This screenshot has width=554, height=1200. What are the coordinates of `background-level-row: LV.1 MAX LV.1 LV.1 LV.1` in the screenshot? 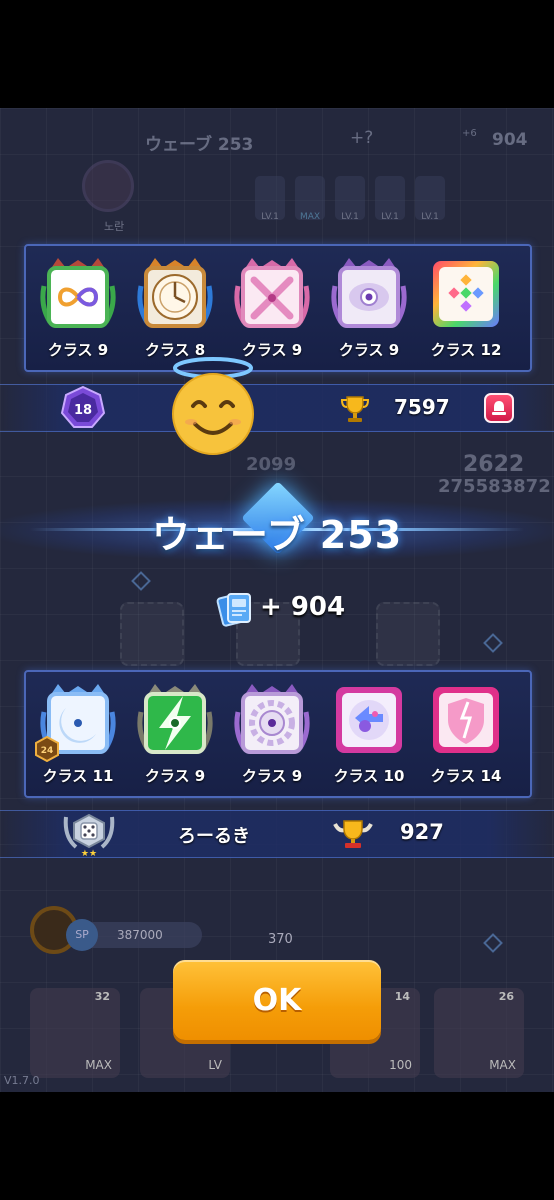 It's located at (350, 199).